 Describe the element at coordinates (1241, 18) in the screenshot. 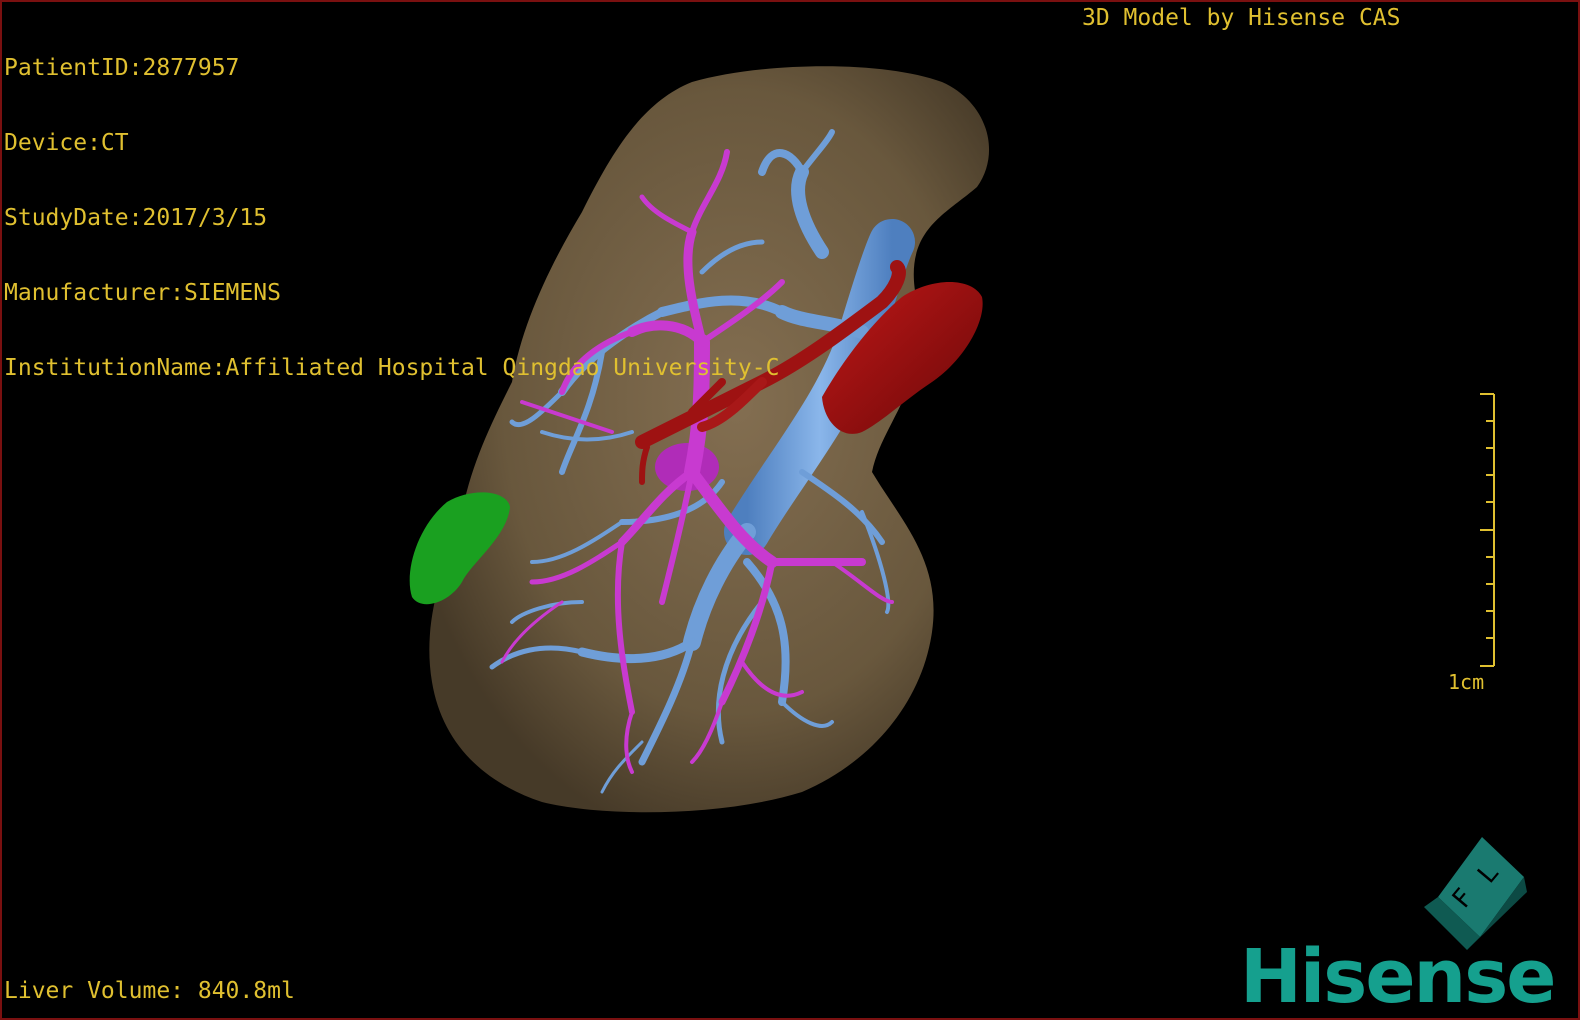

I see `model-credit-text: 3D Model by Hisense CAS` at that location.